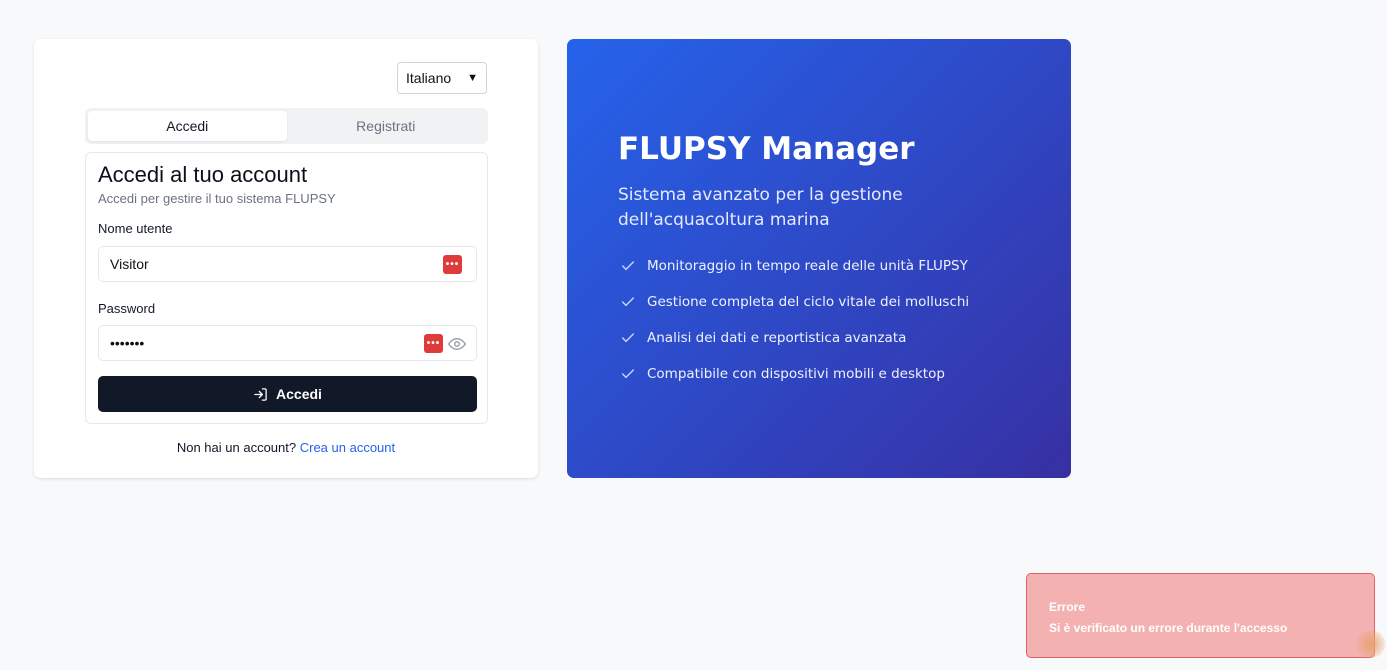  I want to click on toast-title: Errore, so click(1067, 607).